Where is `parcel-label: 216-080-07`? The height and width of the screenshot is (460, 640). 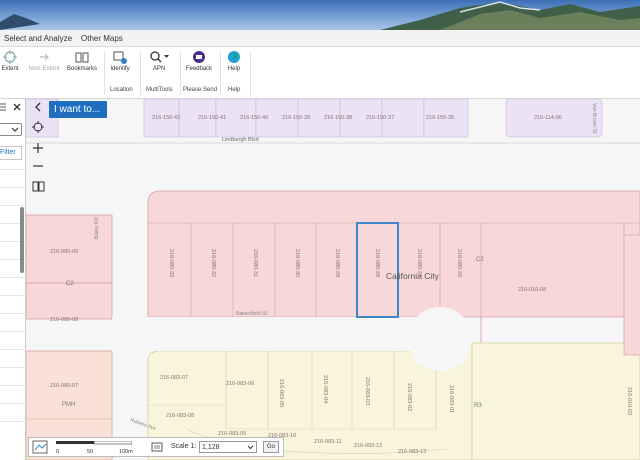
parcel-label: 216-080-07 is located at coordinates (64, 386).